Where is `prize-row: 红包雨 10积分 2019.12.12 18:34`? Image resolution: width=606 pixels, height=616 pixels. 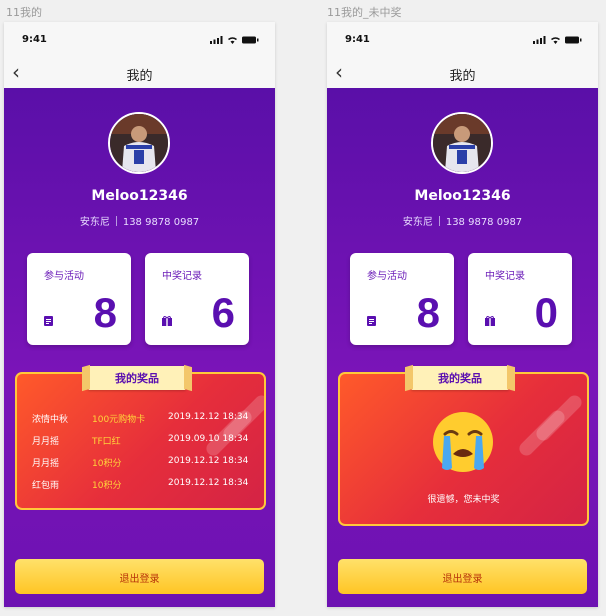
prize-row: 红包雨 10积分 2019.12.12 18:34 is located at coordinates (140, 484).